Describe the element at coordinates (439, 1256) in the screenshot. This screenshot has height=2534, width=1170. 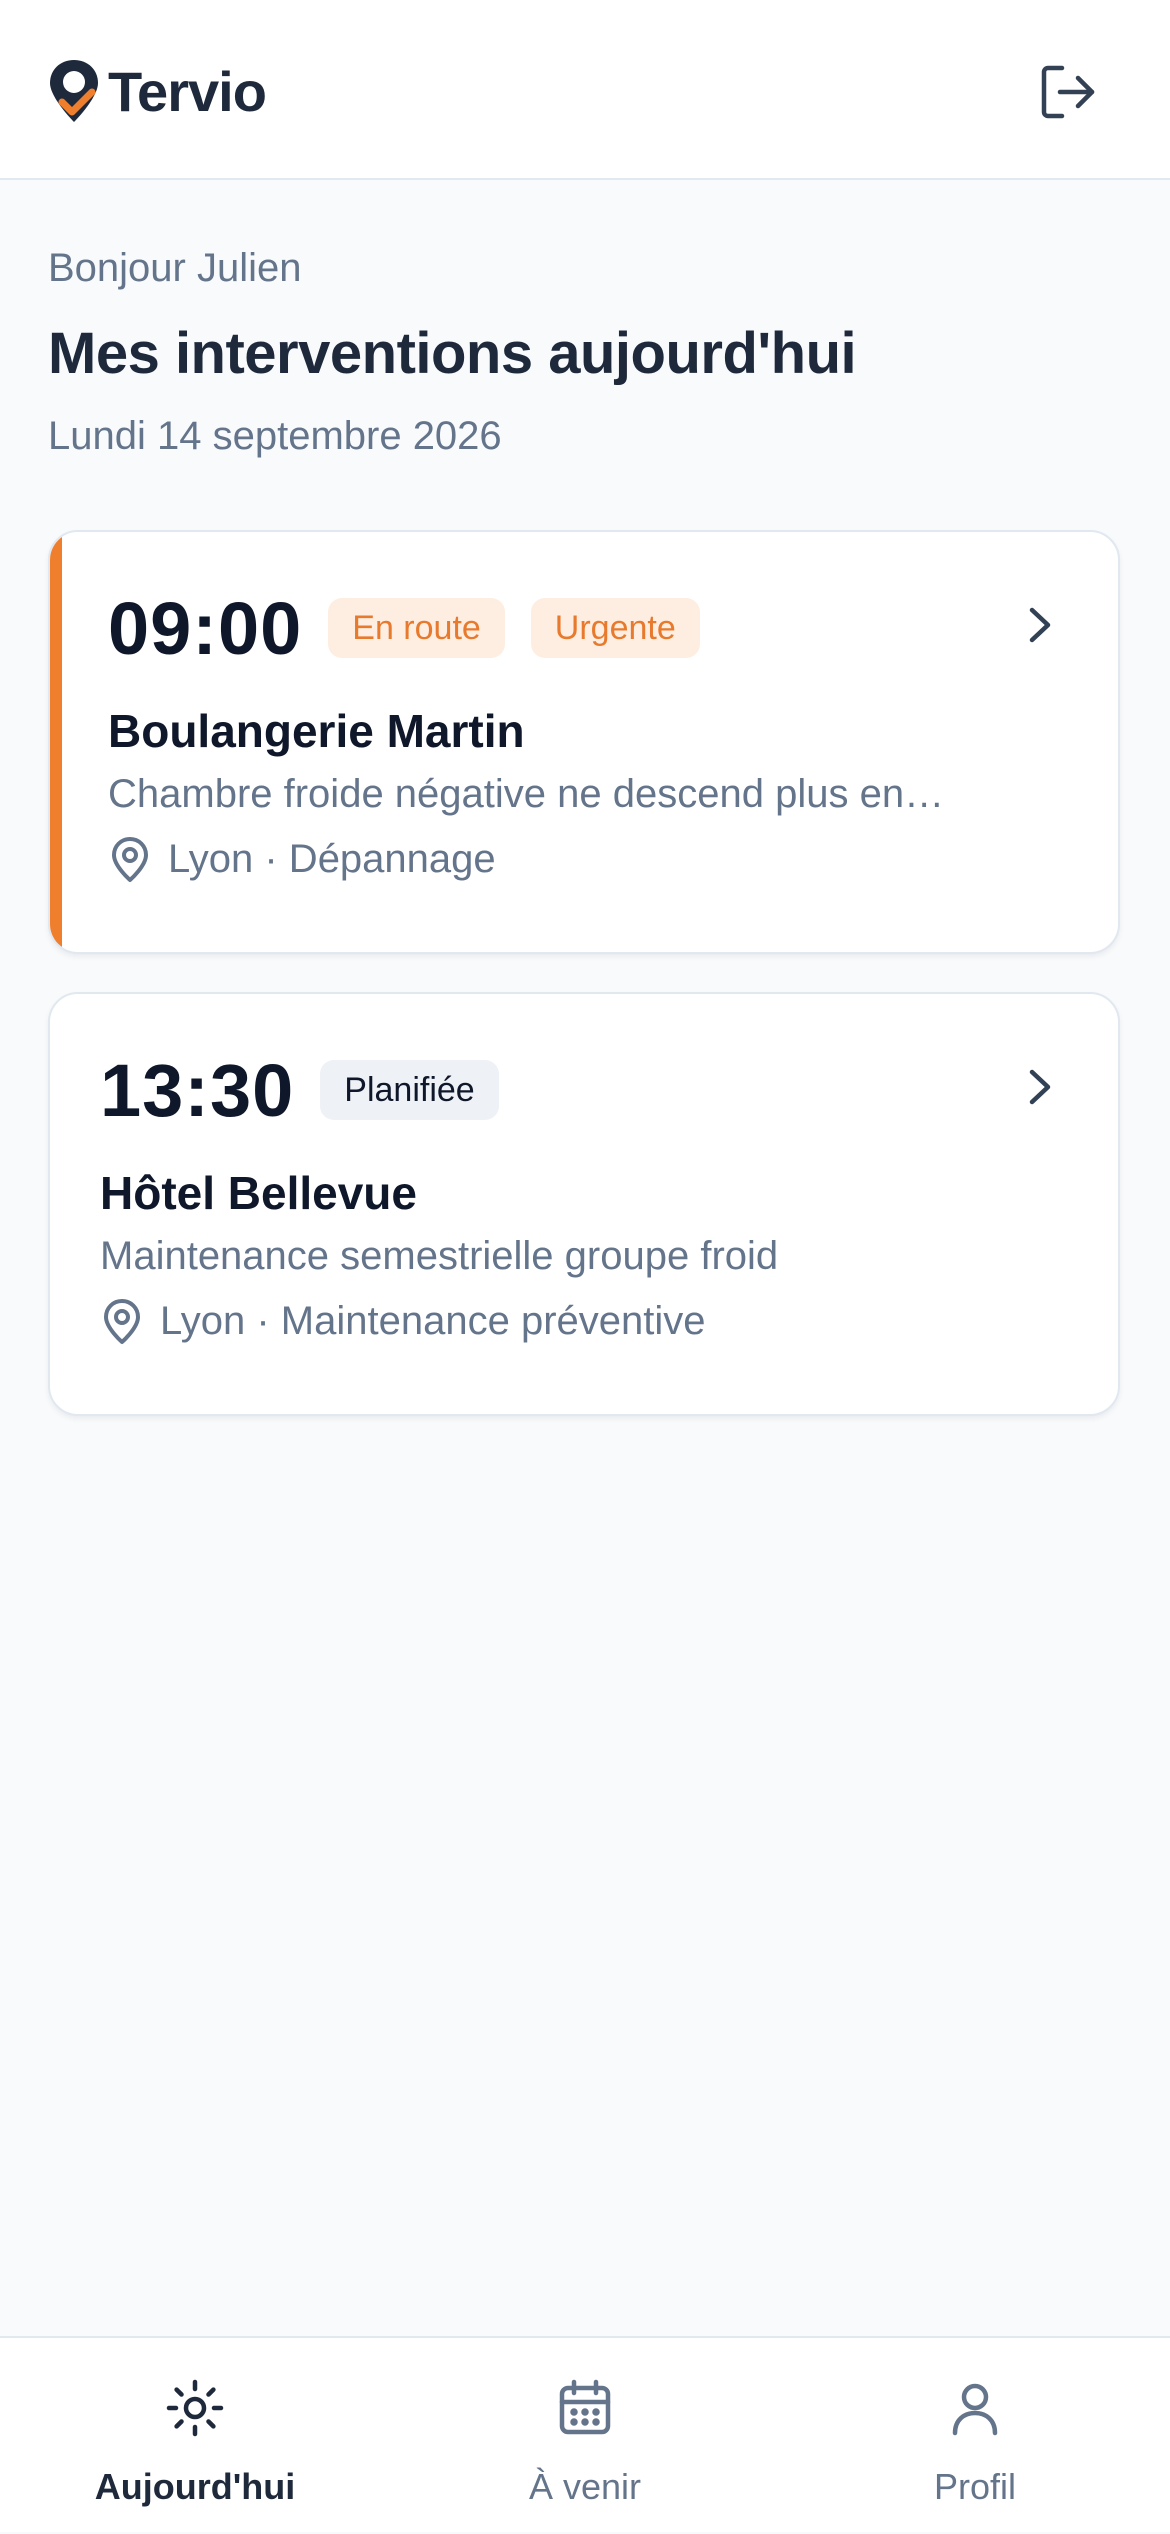
I see `intervention-description: Maintenance semestrielle groupe froid` at that location.